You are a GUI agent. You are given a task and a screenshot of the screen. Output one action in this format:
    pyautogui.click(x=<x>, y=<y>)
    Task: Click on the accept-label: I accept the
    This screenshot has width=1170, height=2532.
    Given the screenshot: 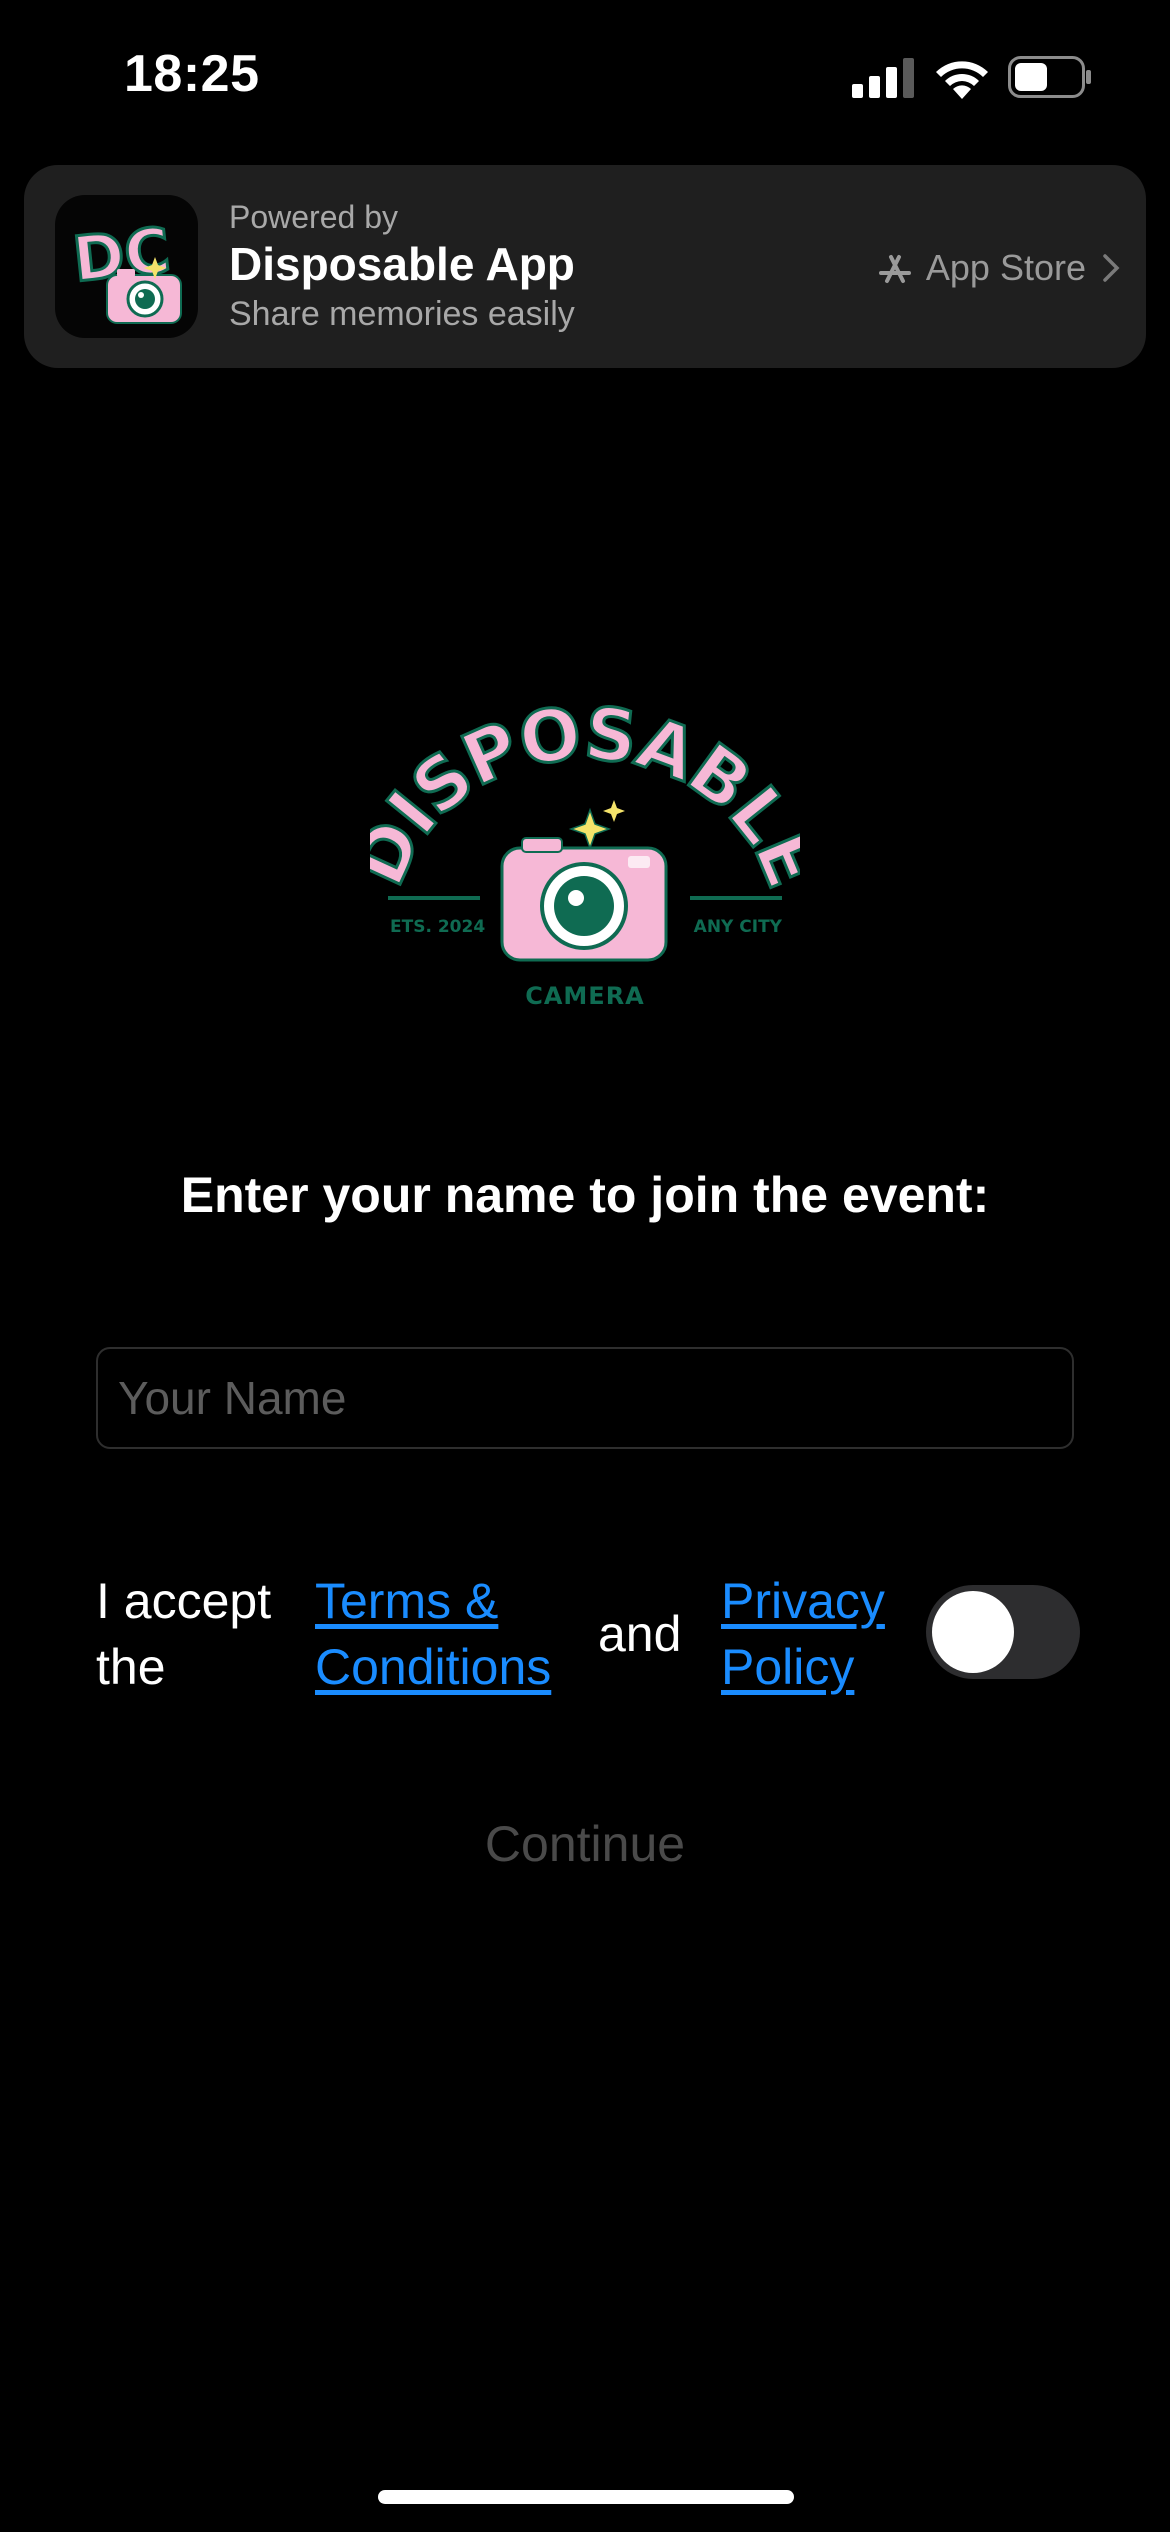 What is the action you would take?
    pyautogui.click(x=184, y=1634)
    